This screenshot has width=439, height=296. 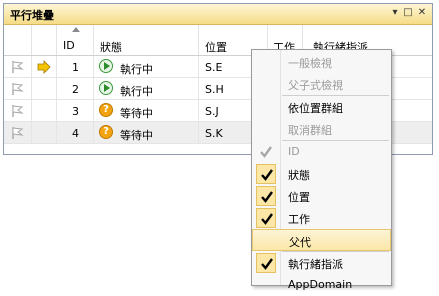 What do you see at coordinates (408, 13) in the screenshot?
I see `maximize-icon: □` at bounding box center [408, 13].